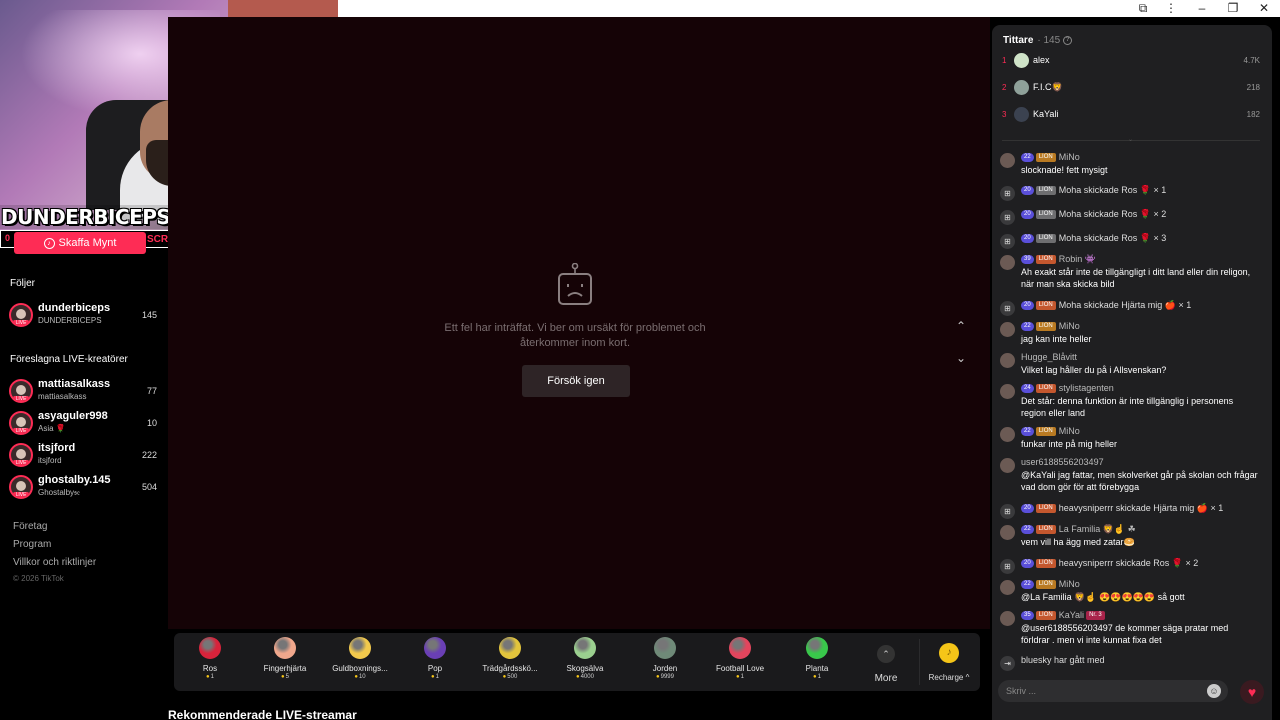  Describe the element at coordinates (1094, 370) in the screenshot. I see `message-text: Vilket lag håller du på i Allsvenskan?` at that location.